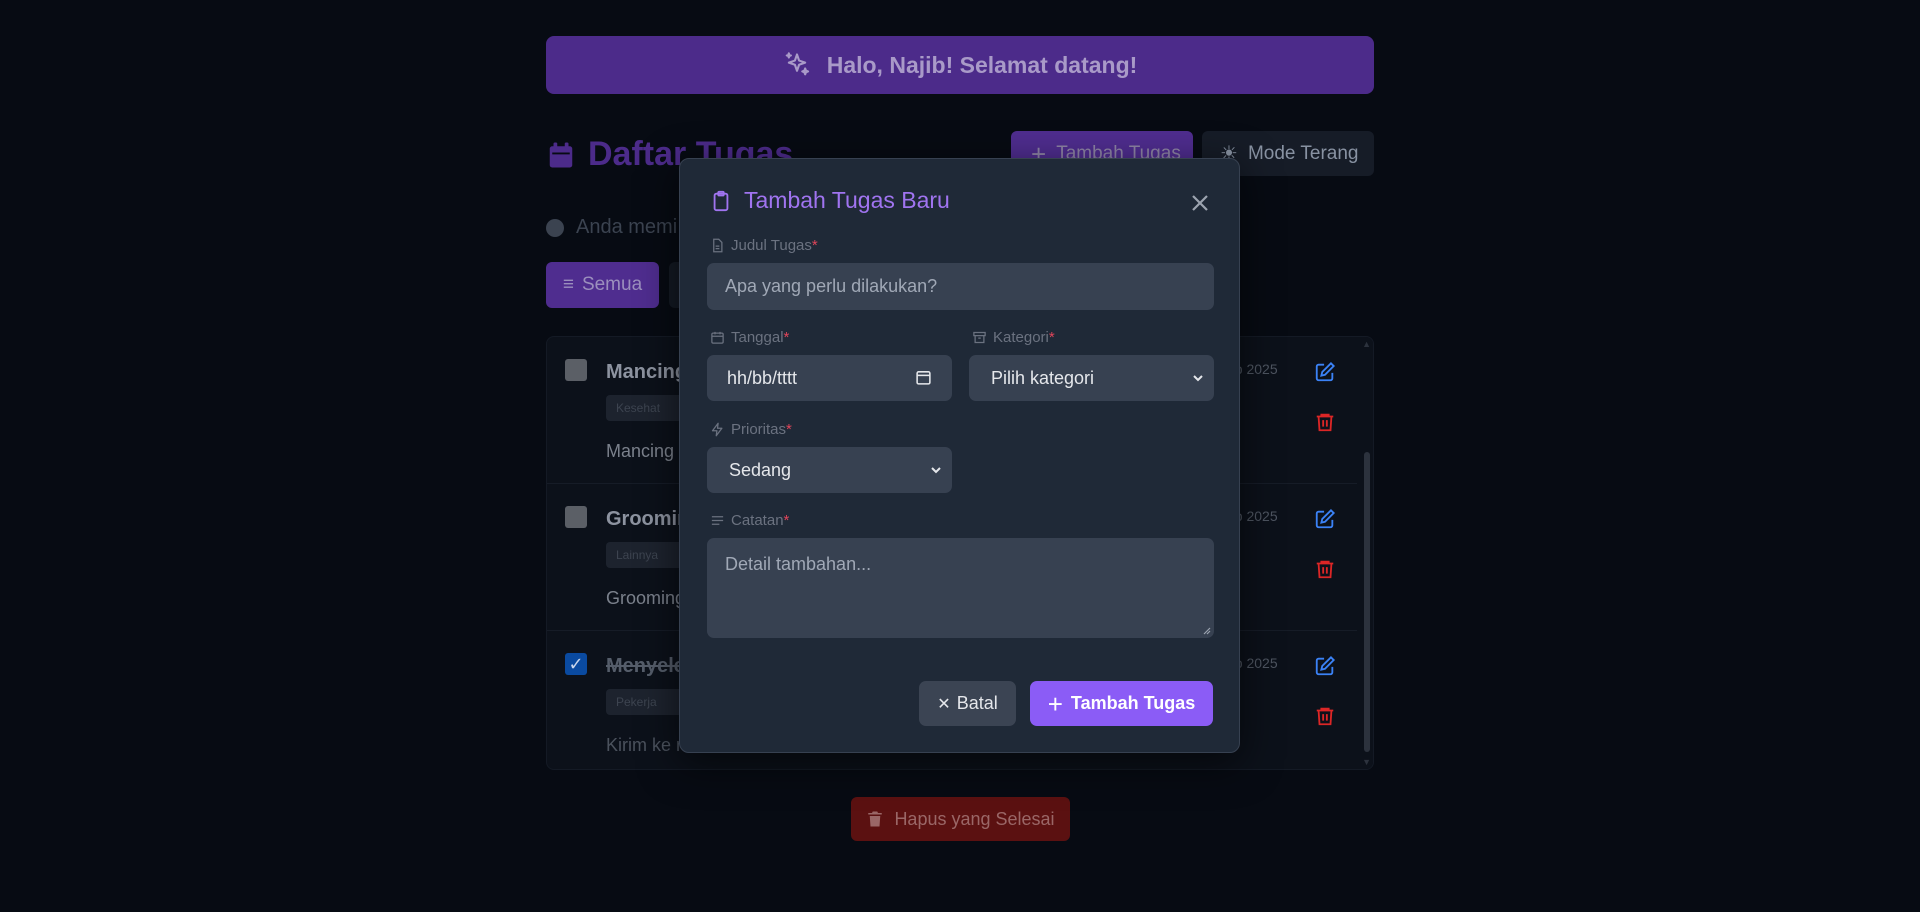 Image resolution: width=1920 pixels, height=912 pixels. I want to click on info-line: Anda memi, so click(611, 227).